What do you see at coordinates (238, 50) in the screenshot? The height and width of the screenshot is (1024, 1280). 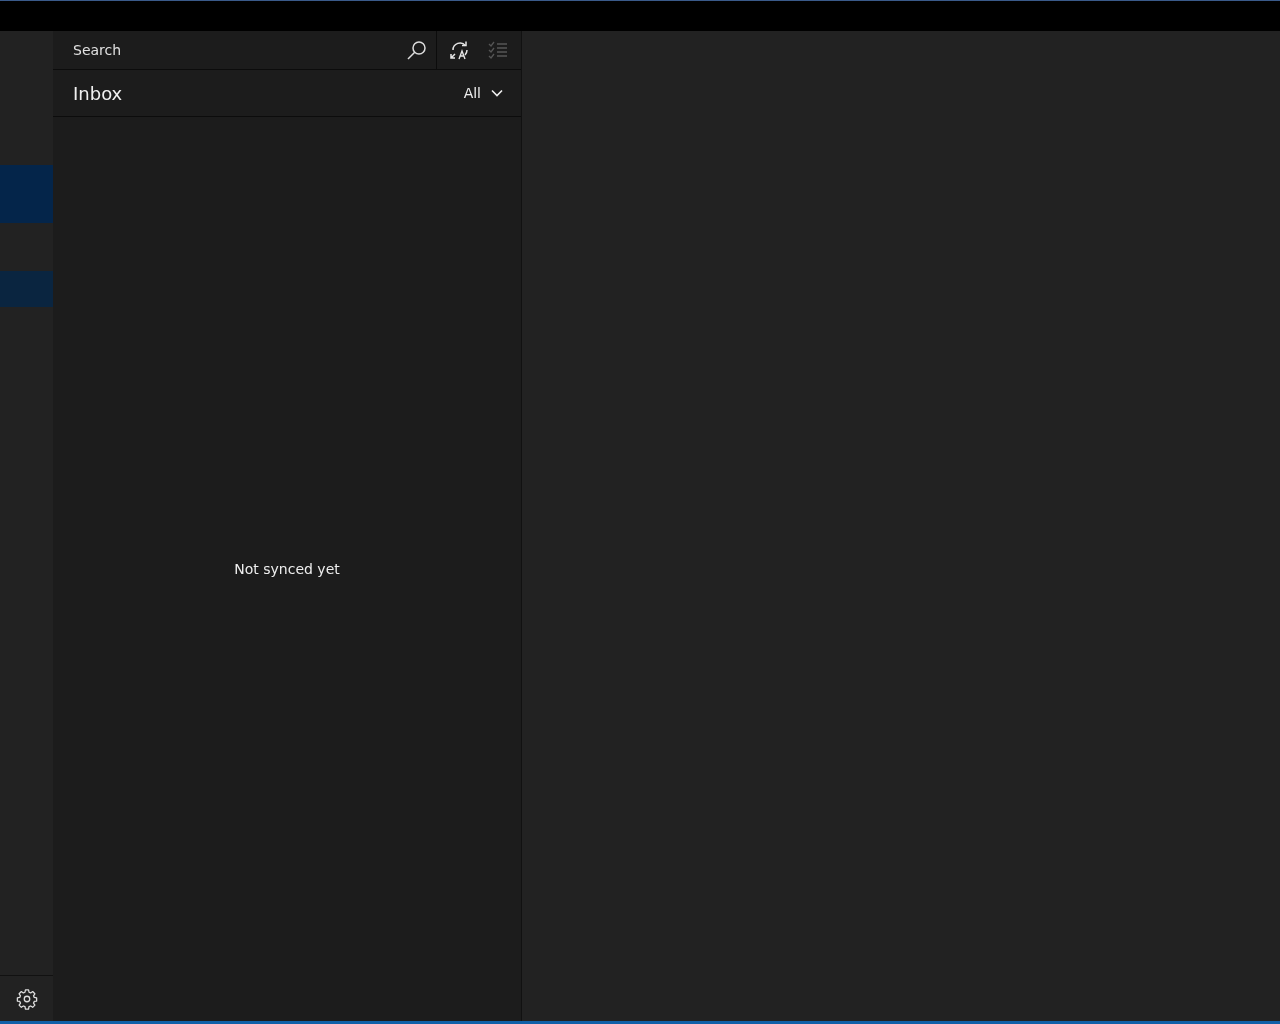 I see `search-field: Search` at bounding box center [238, 50].